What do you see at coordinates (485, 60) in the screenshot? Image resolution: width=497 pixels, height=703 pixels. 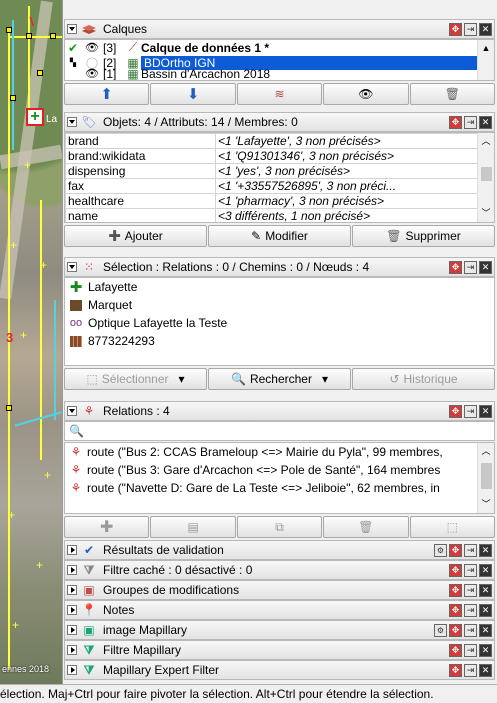 I see `layer-scrollbar: ▲` at bounding box center [485, 60].